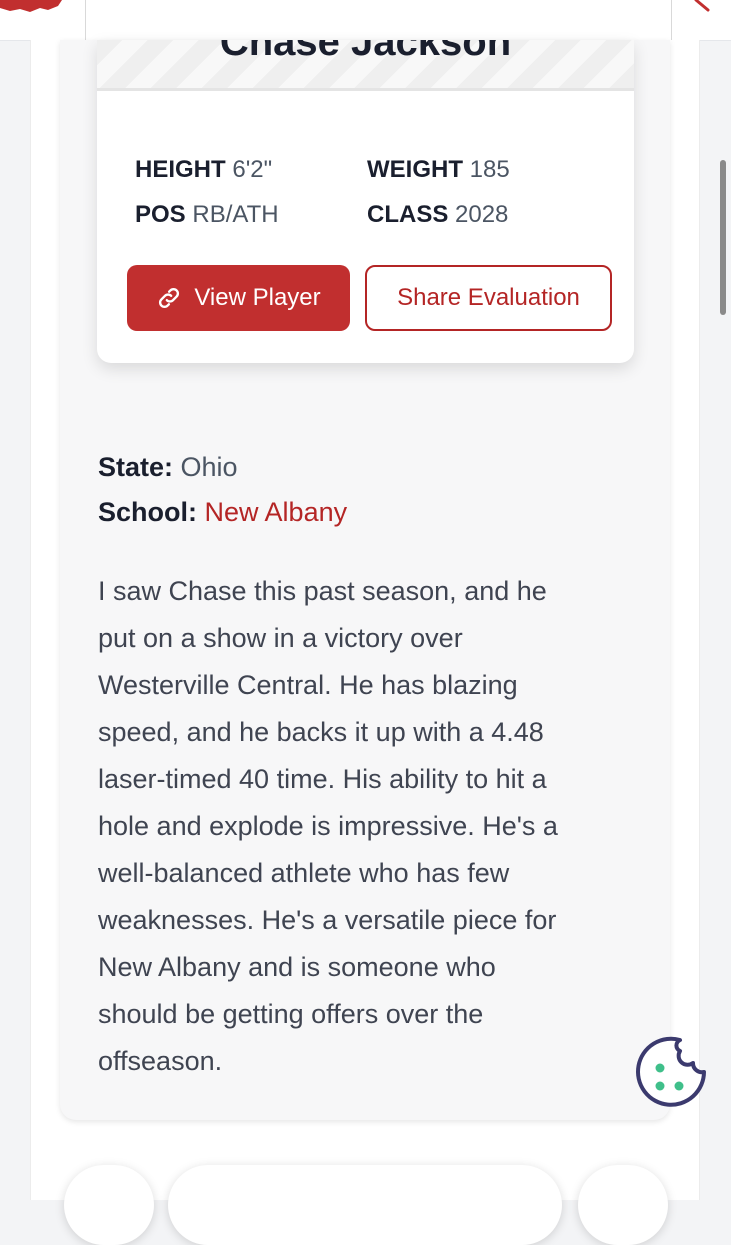 This screenshot has height=1245, width=731. I want to click on ohio-logo-icon, so click(35, 15).